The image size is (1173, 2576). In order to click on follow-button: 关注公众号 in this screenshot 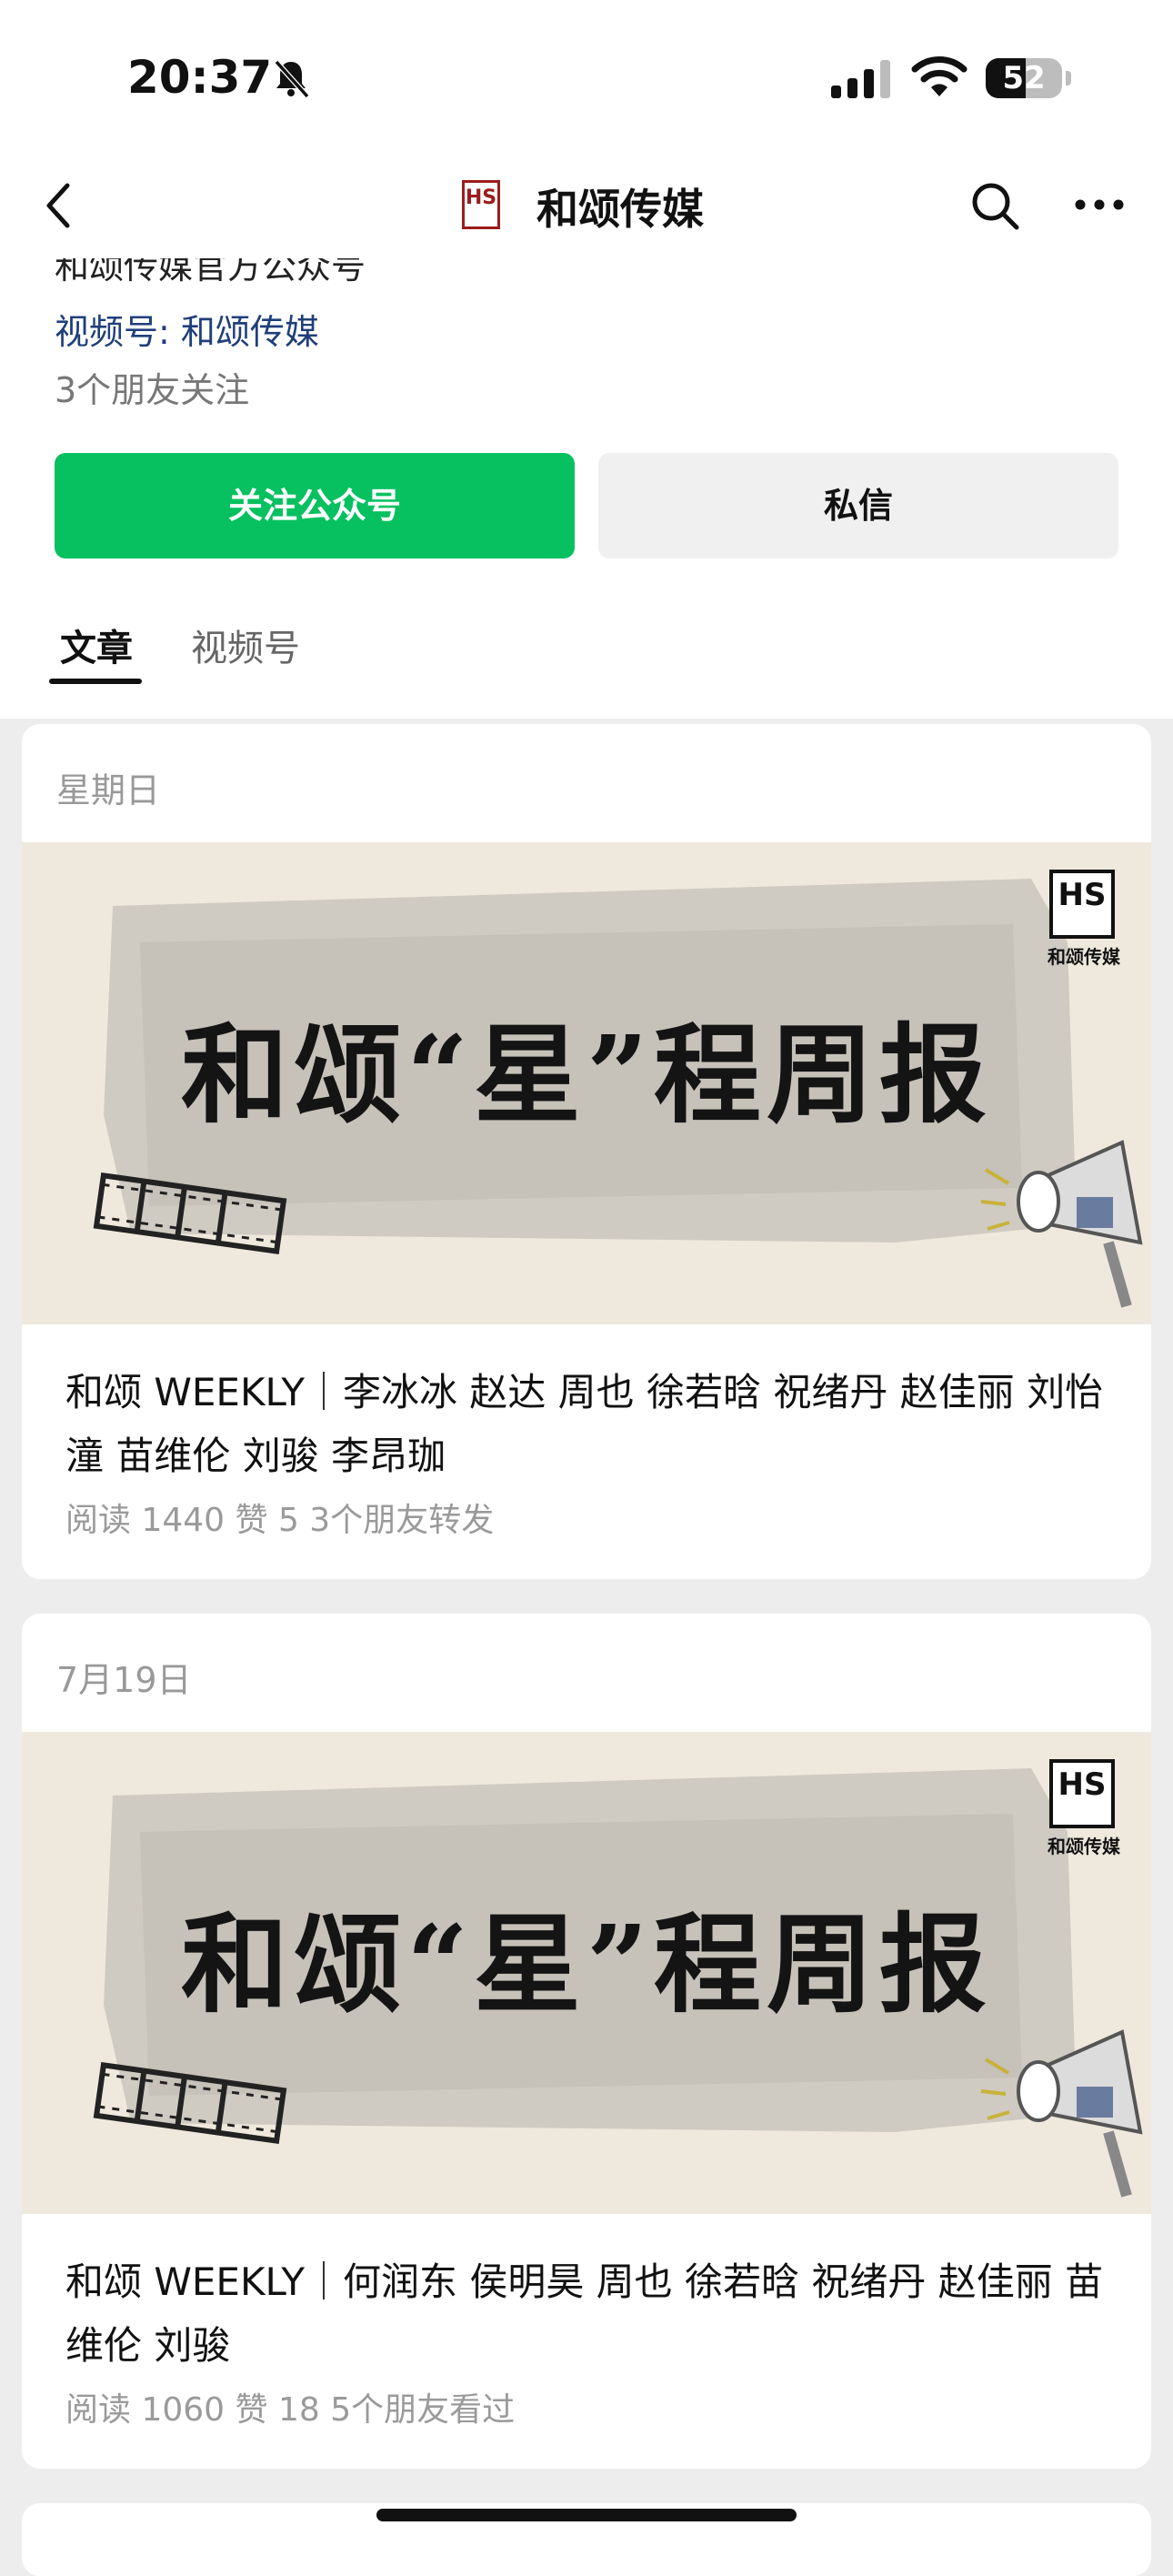, I will do `click(315, 505)`.